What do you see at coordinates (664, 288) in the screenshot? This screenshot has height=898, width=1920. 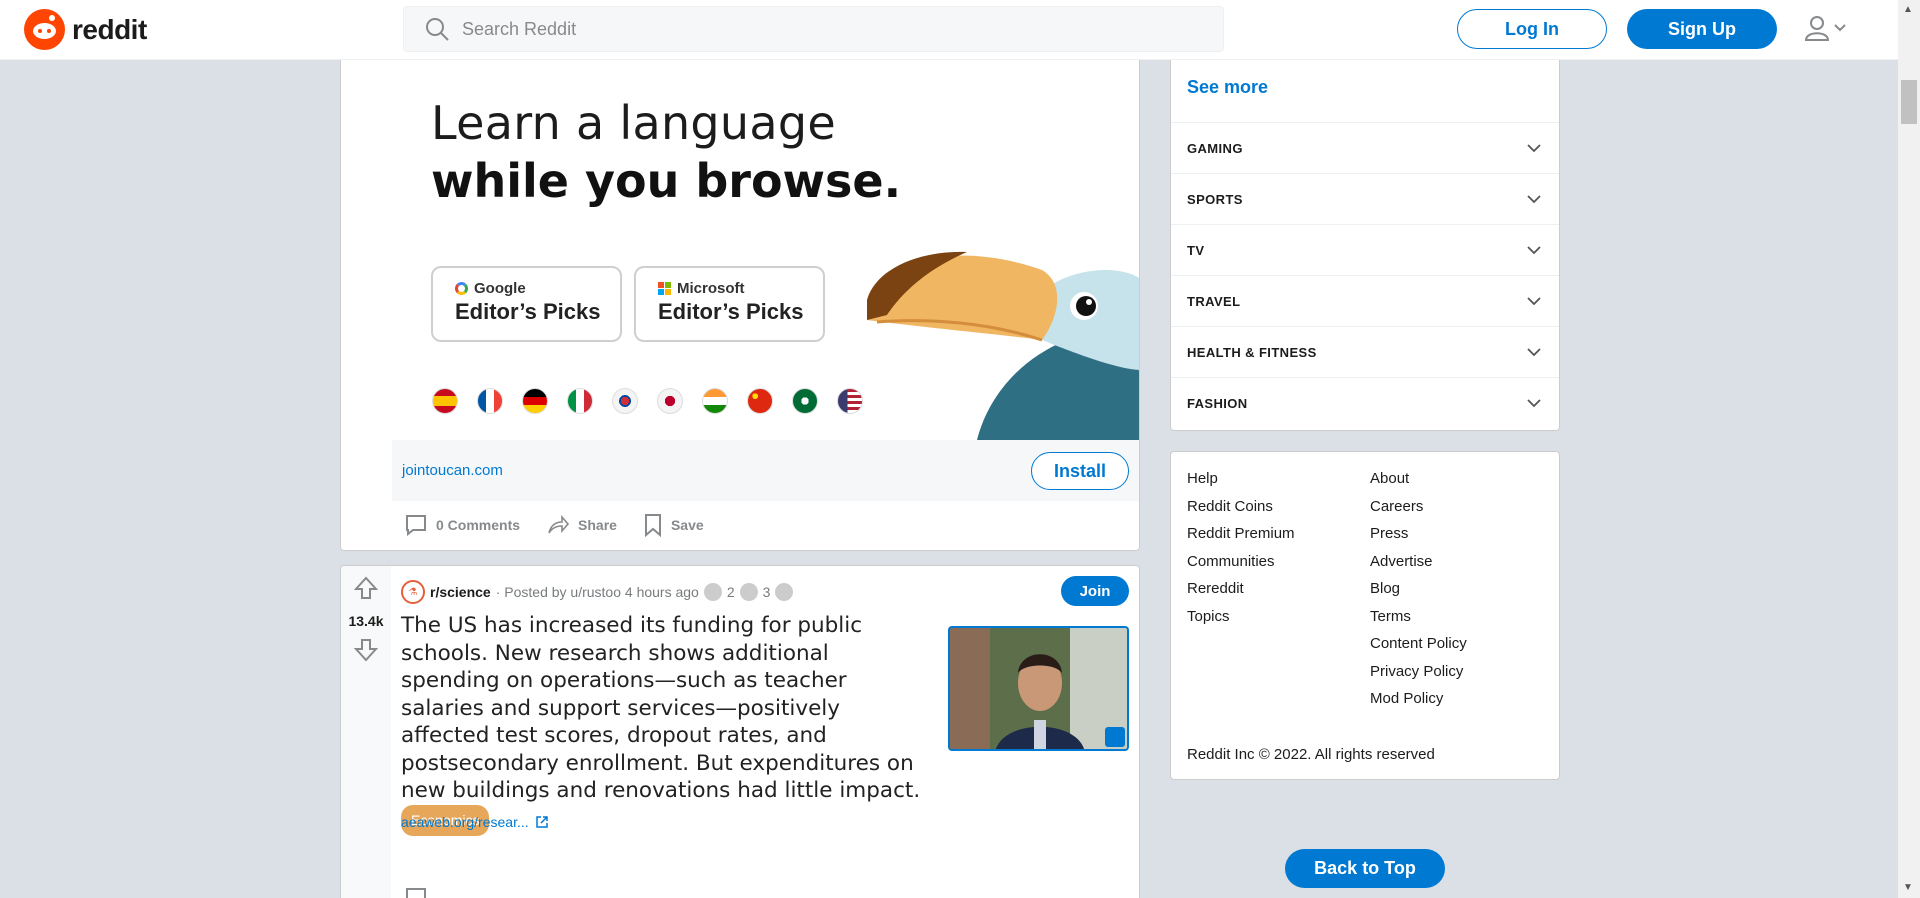 I see `microsoft-icon` at bounding box center [664, 288].